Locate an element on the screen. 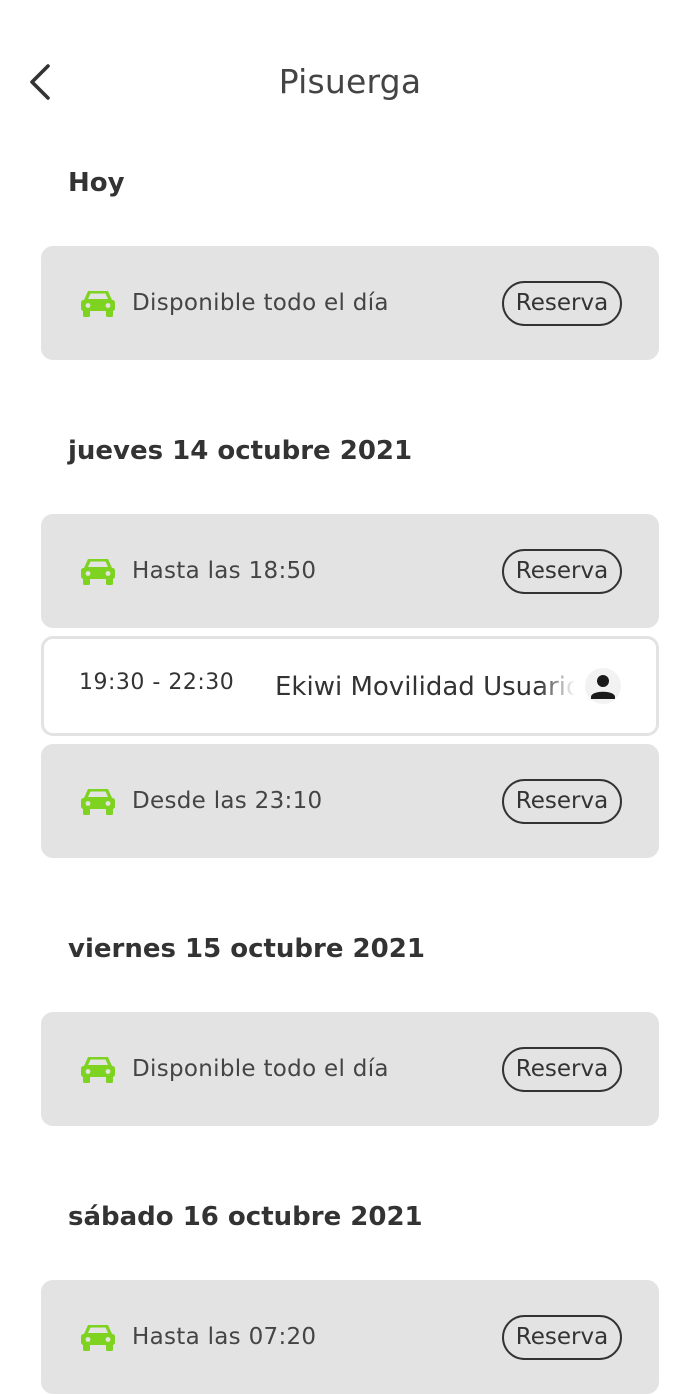 The height and width of the screenshot is (1394, 700). day-heading: jueves 14 octubre 2021 is located at coordinates (240, 451).